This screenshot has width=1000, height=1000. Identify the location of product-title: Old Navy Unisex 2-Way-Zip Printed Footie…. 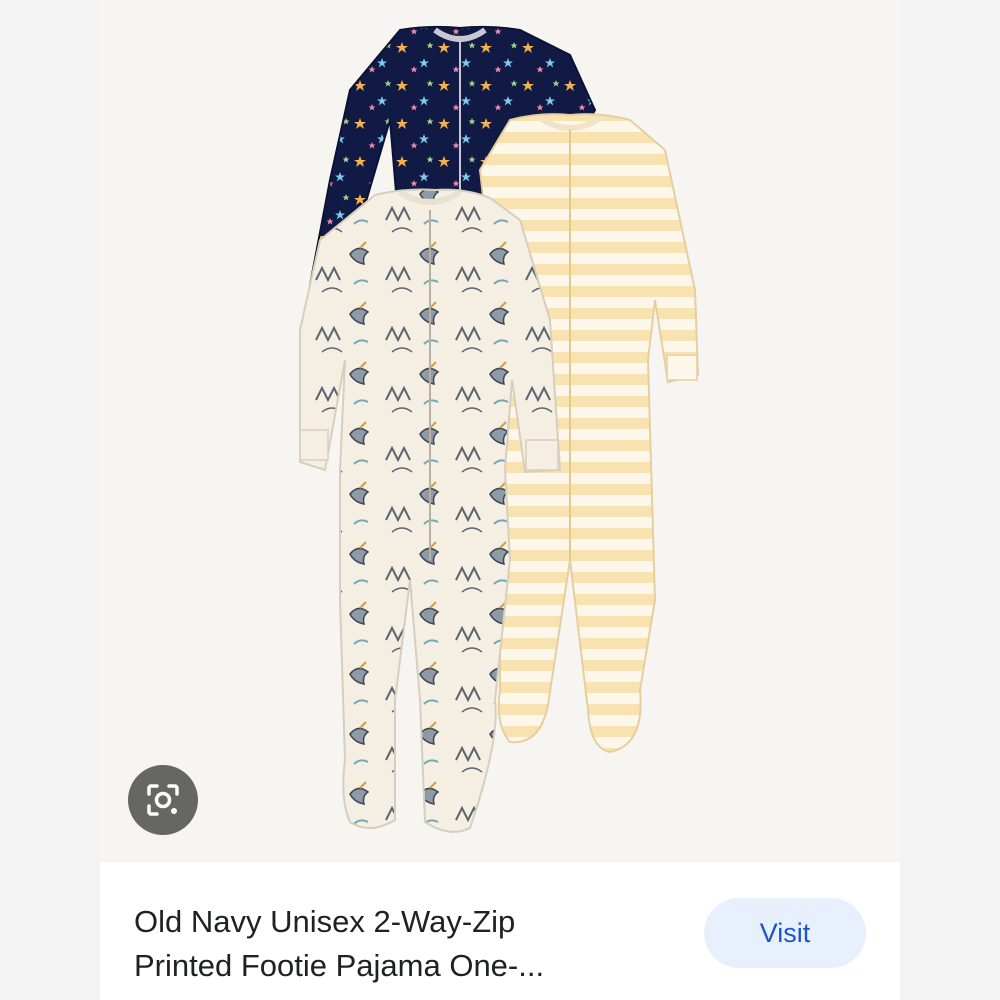
(394, 944).